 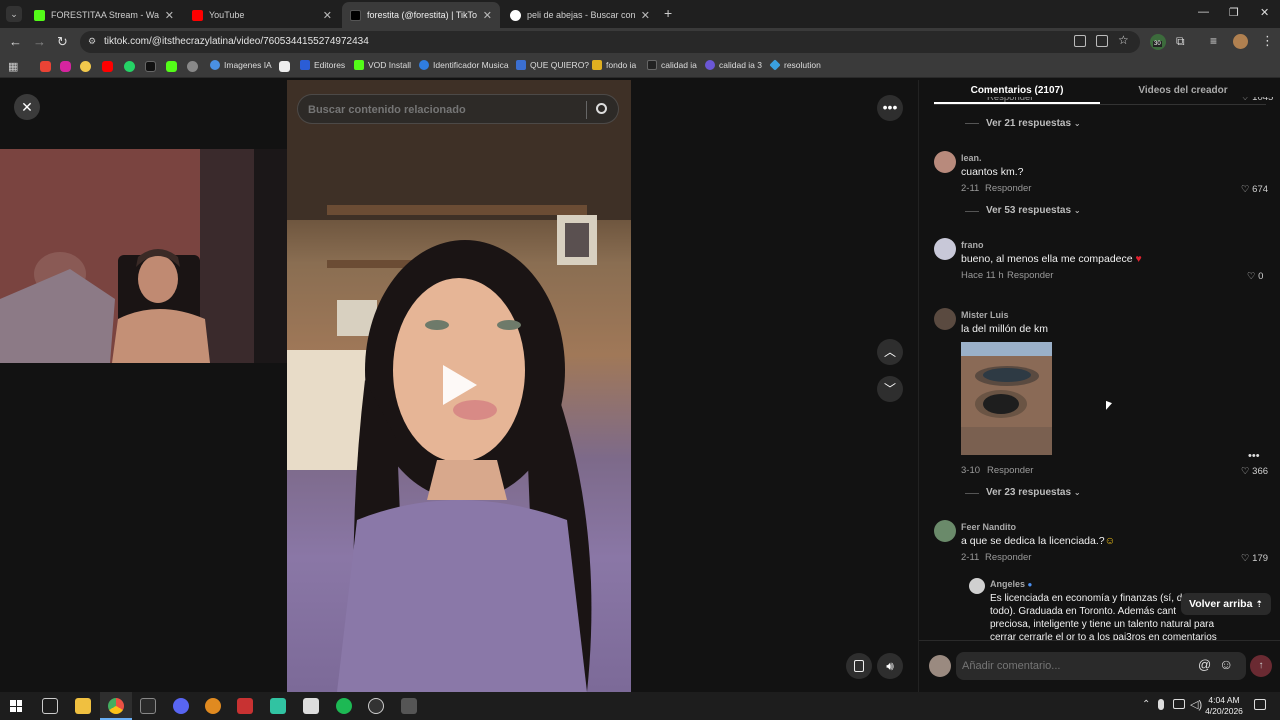 What do you see at coordinates (409, 706) in the screenshot?
I see `gamepad-icon` at bounding box center [409, 706].